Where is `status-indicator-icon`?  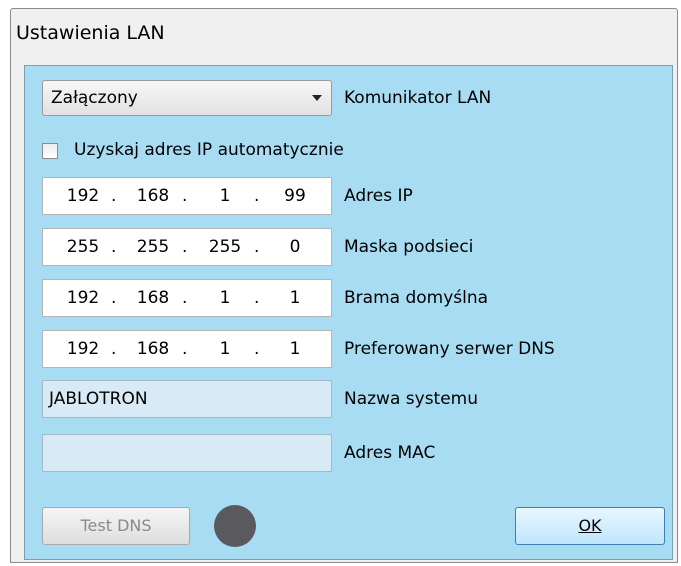 status-indicator-icon is located at coordinates (235, 526).